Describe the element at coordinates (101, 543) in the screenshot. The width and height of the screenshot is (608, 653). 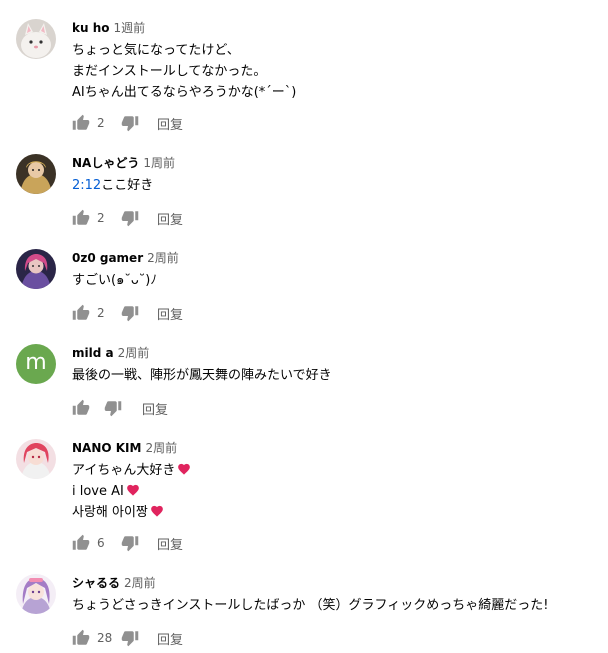
I see `like-count: 6` at that location.